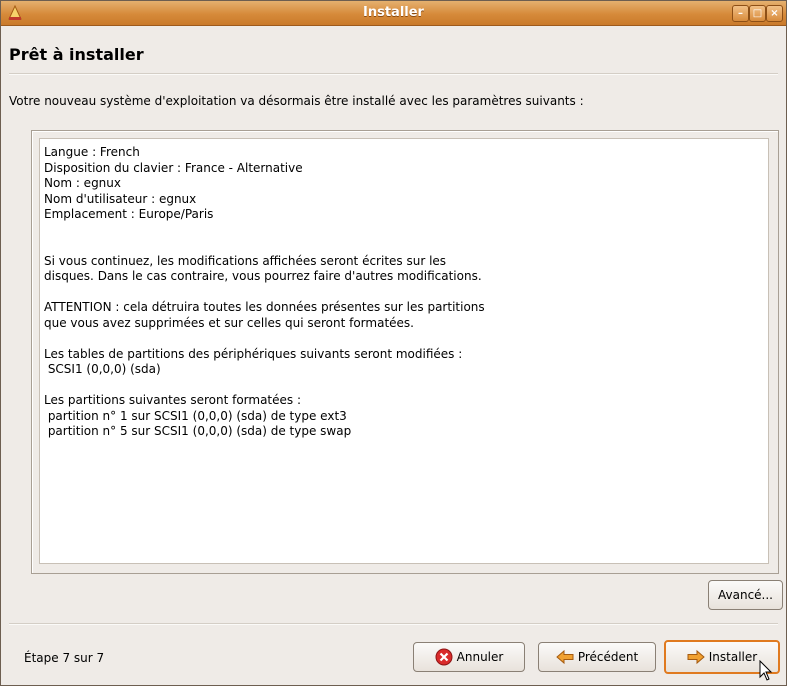  Describe the element at coordinates (64, 658) in the screenshot. I see `step-indicator: Étape 7 sur 7` at that location.